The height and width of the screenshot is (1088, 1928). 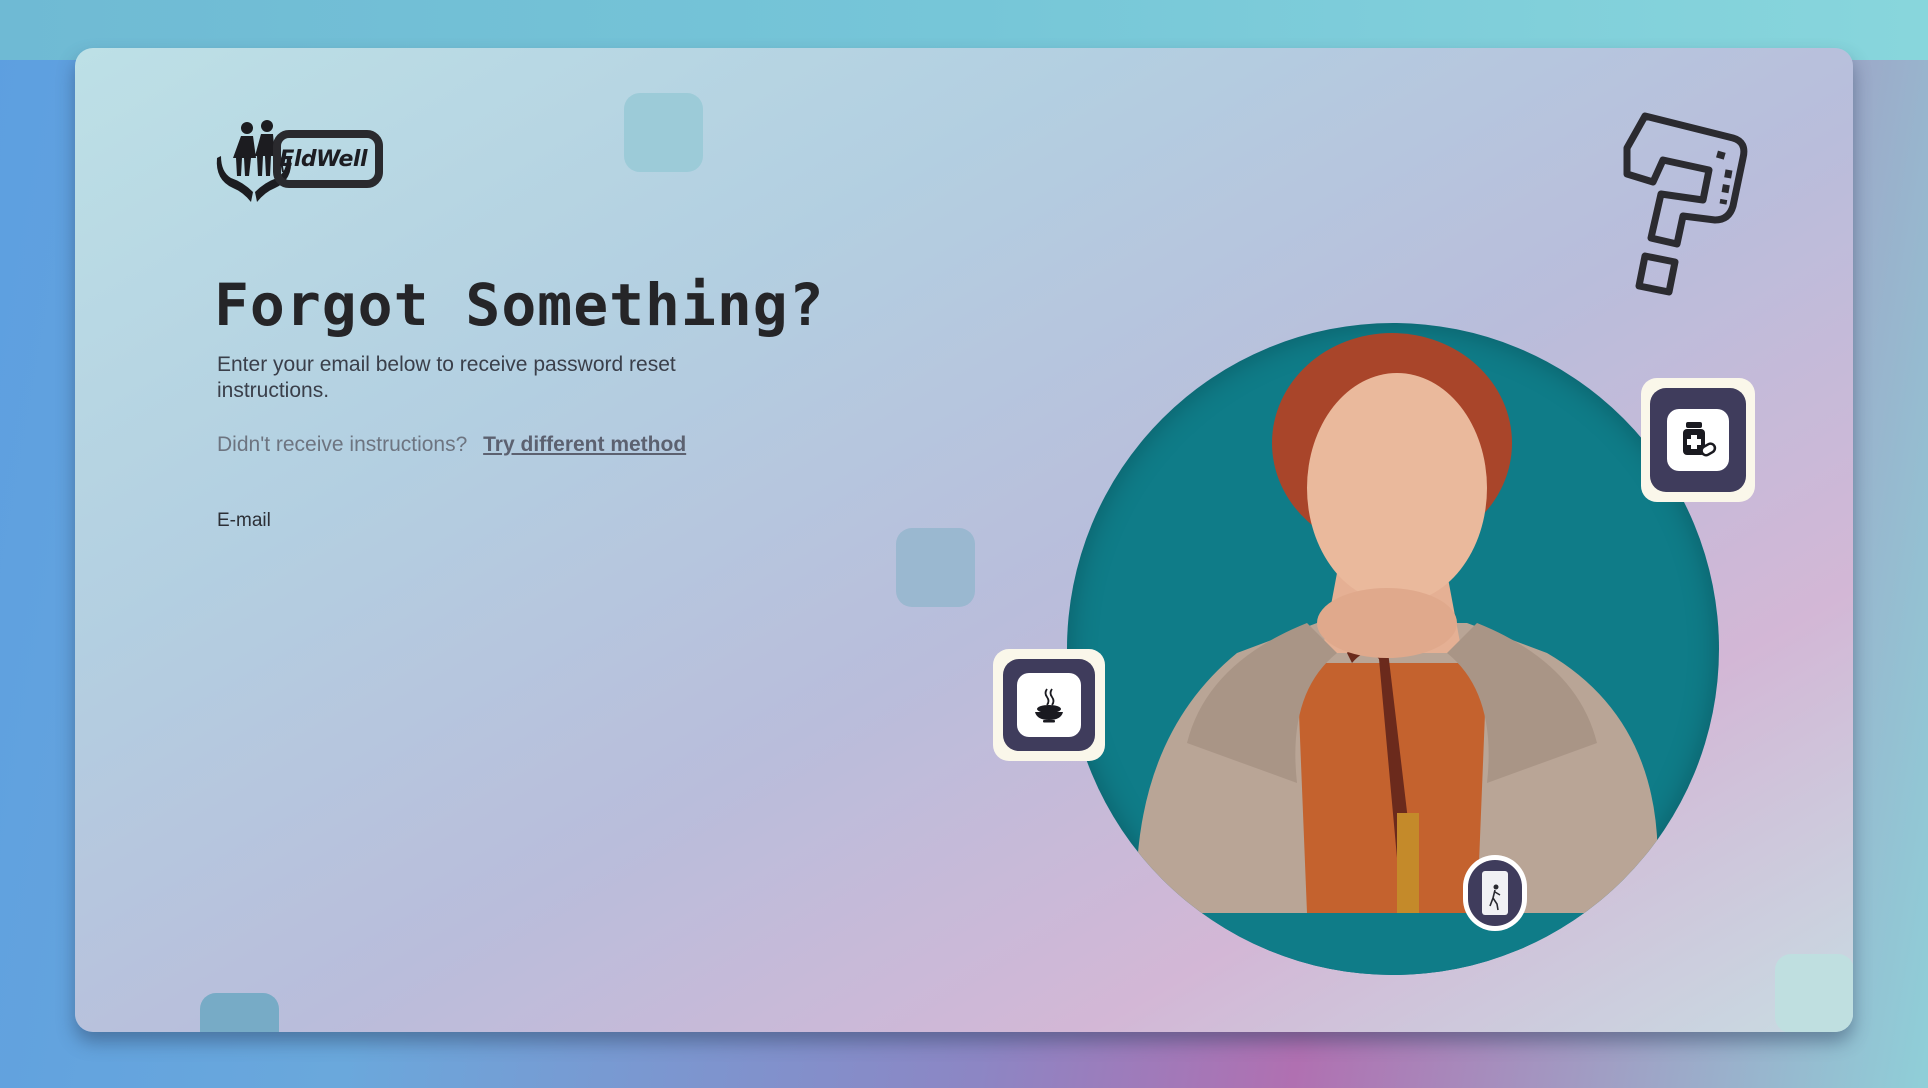 What do you see at coordinates (1495, 897) in the screenshot?
I see `door-exit-icon` at bounding box center [1495, 897].